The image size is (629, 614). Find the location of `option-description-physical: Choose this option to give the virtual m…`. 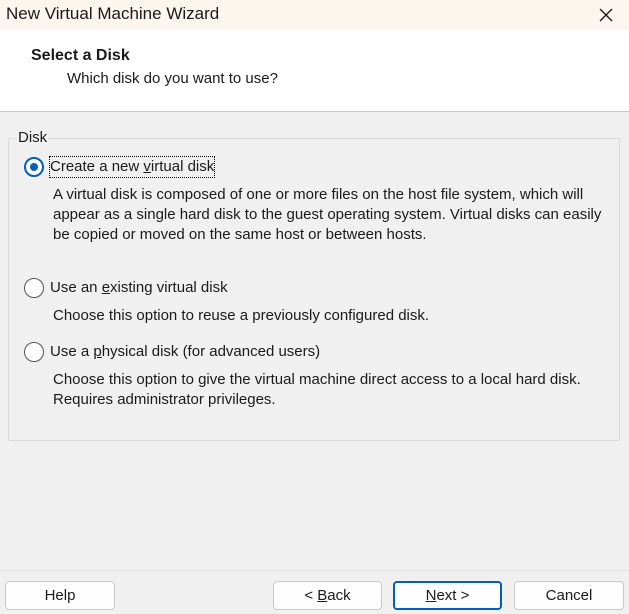

option-description-physical: Choose this option to give the virtual m… is located at coordinates (317, 389).